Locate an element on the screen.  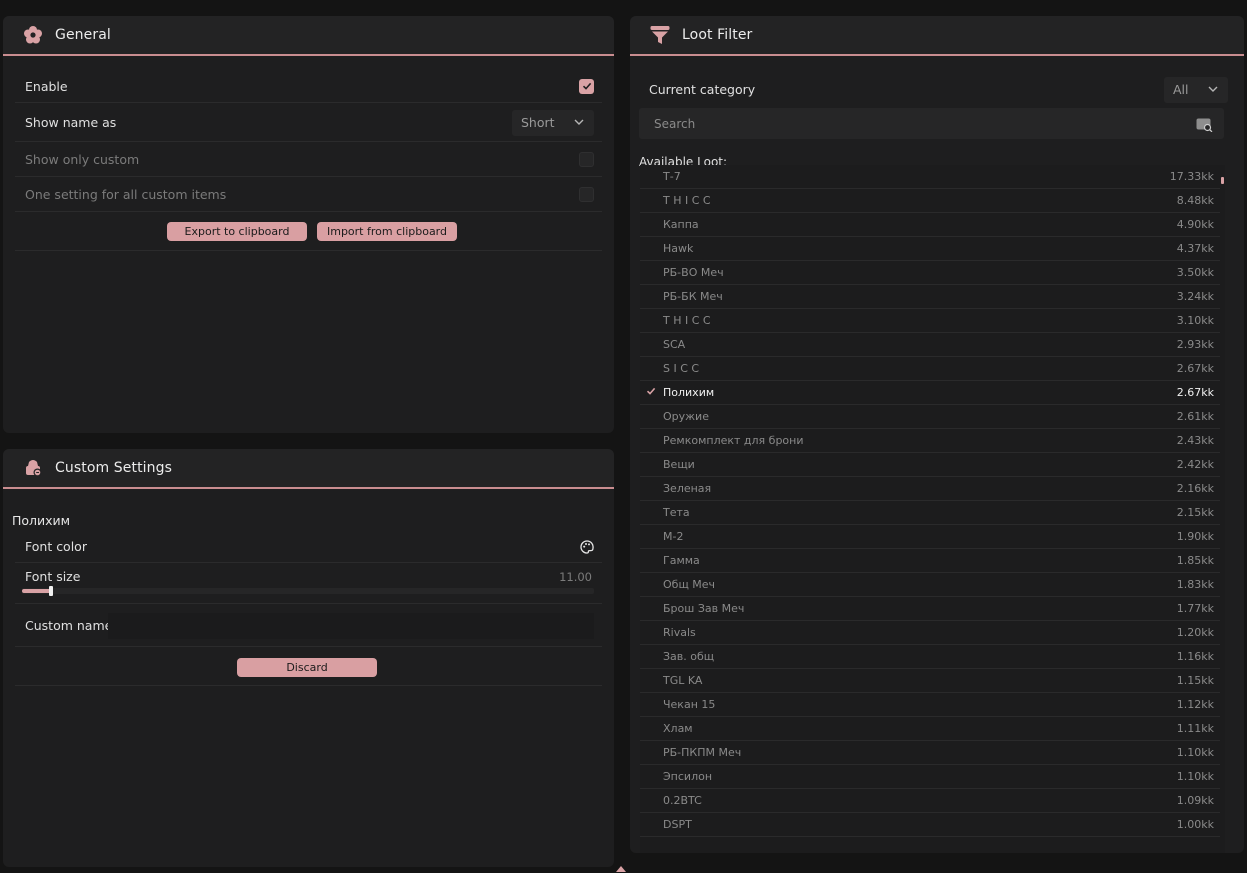
loot-item: T H I C C 3.10kk is located at coordinates (930, 321).